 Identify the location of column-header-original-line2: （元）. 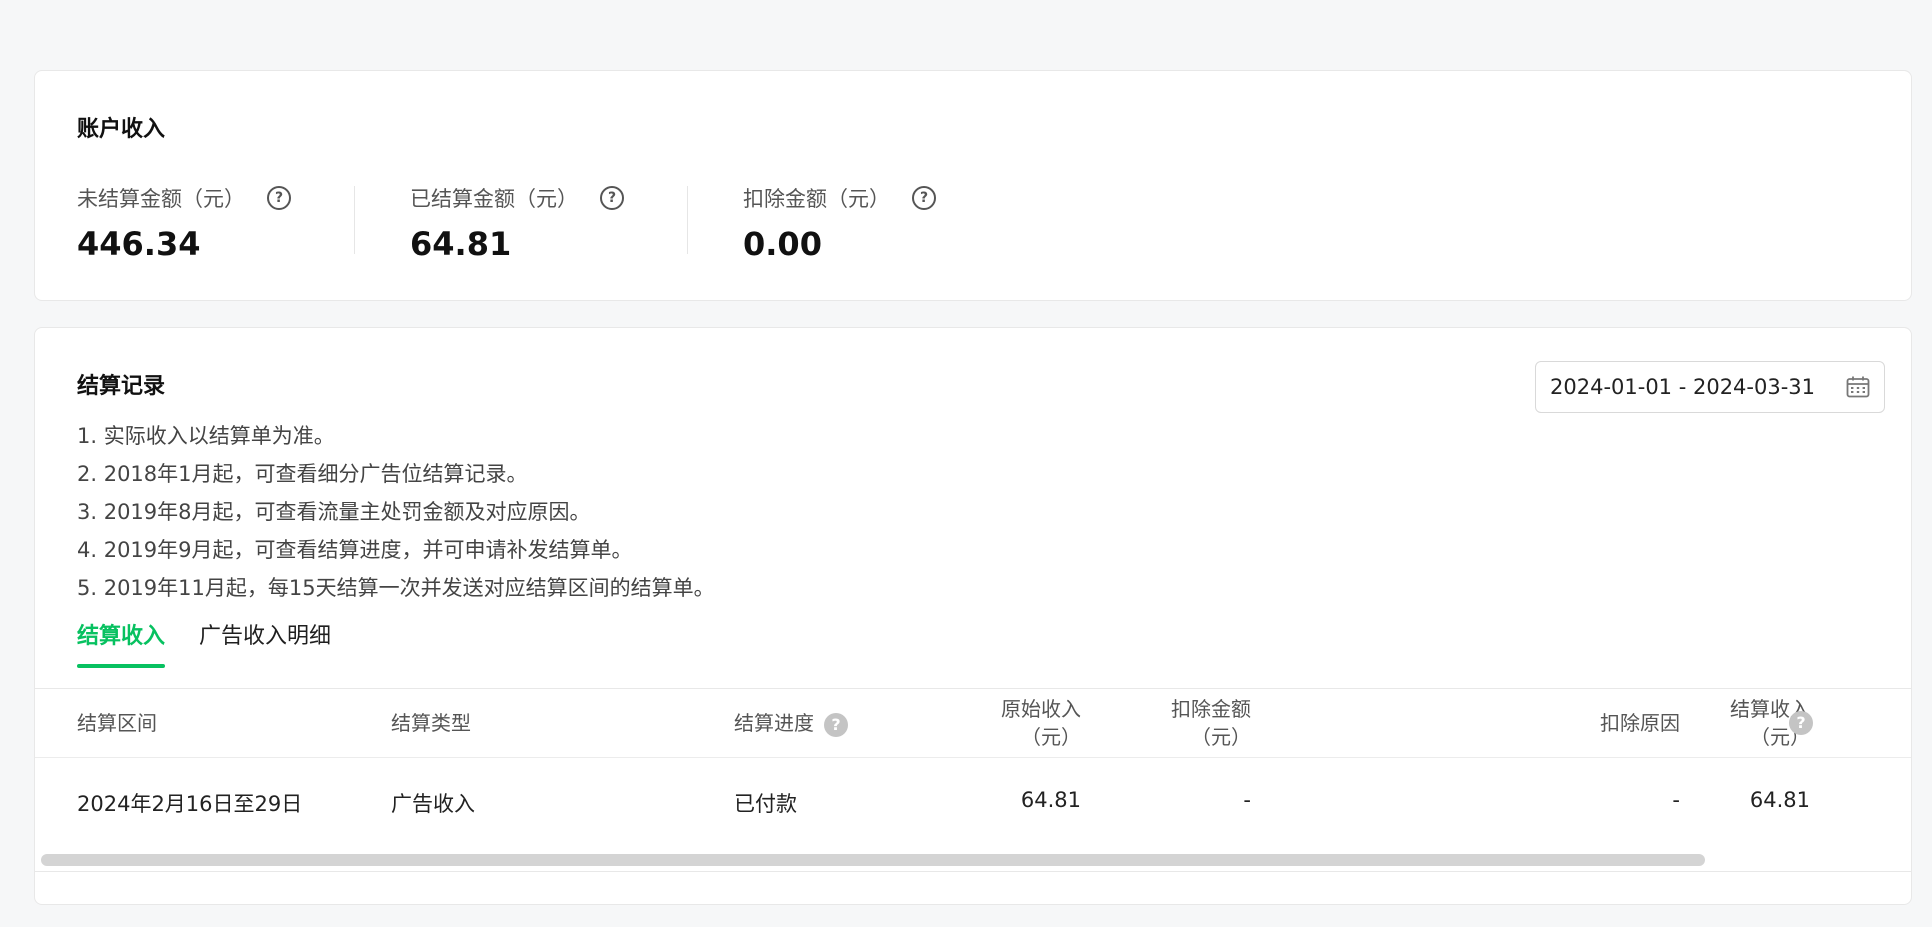
(1051, 737).